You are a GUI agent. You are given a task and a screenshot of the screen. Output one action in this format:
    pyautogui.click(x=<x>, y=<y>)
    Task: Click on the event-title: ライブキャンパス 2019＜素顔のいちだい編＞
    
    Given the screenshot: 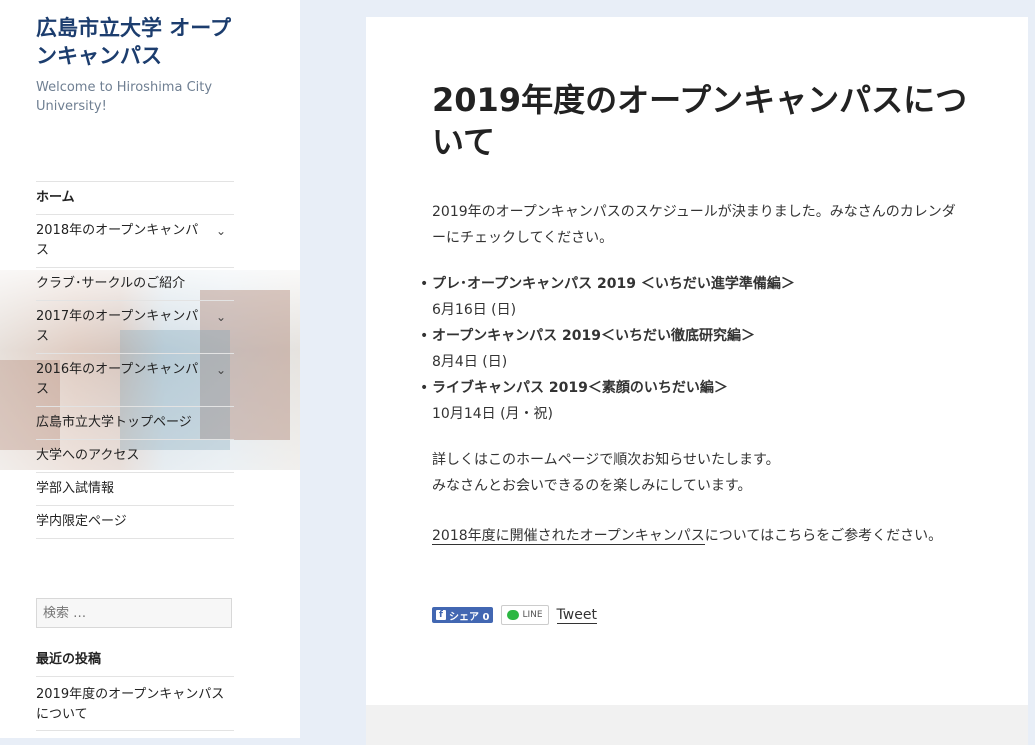 What is the action you would take?
    pyautogui.click(x=580, y=388)
    